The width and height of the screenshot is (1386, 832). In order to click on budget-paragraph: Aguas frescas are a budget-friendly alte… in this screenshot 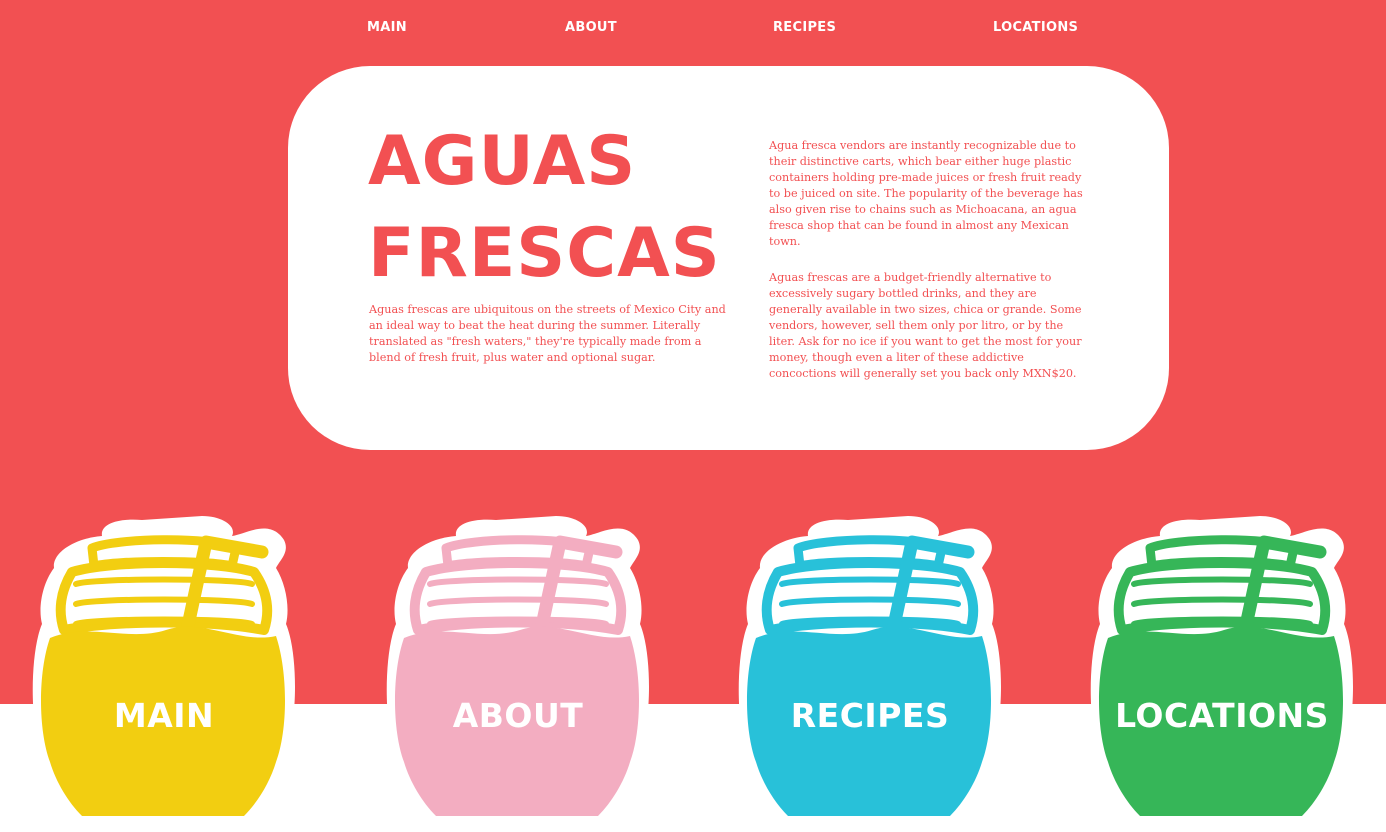, I will do `click(925, 325)`.